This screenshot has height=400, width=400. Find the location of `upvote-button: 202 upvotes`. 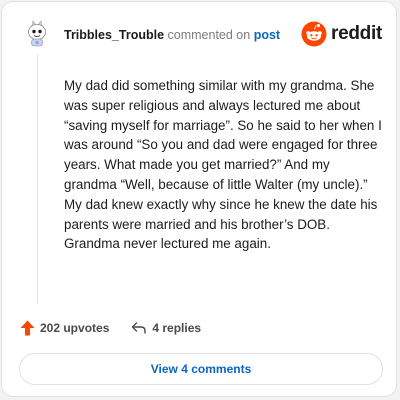

upvote-button: 202 upvotes is located at coordinates (64, 328).